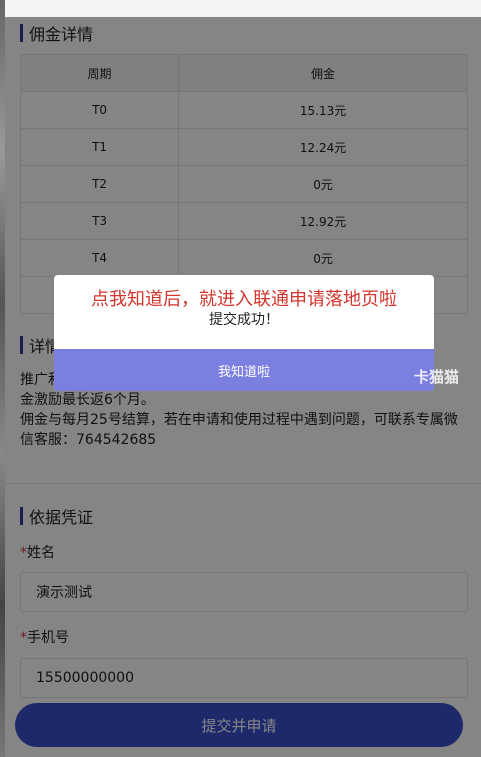  Describe the element at coordinates (437, 377) in the screenshot. I see `watermark: 卡猫猫` at that location.